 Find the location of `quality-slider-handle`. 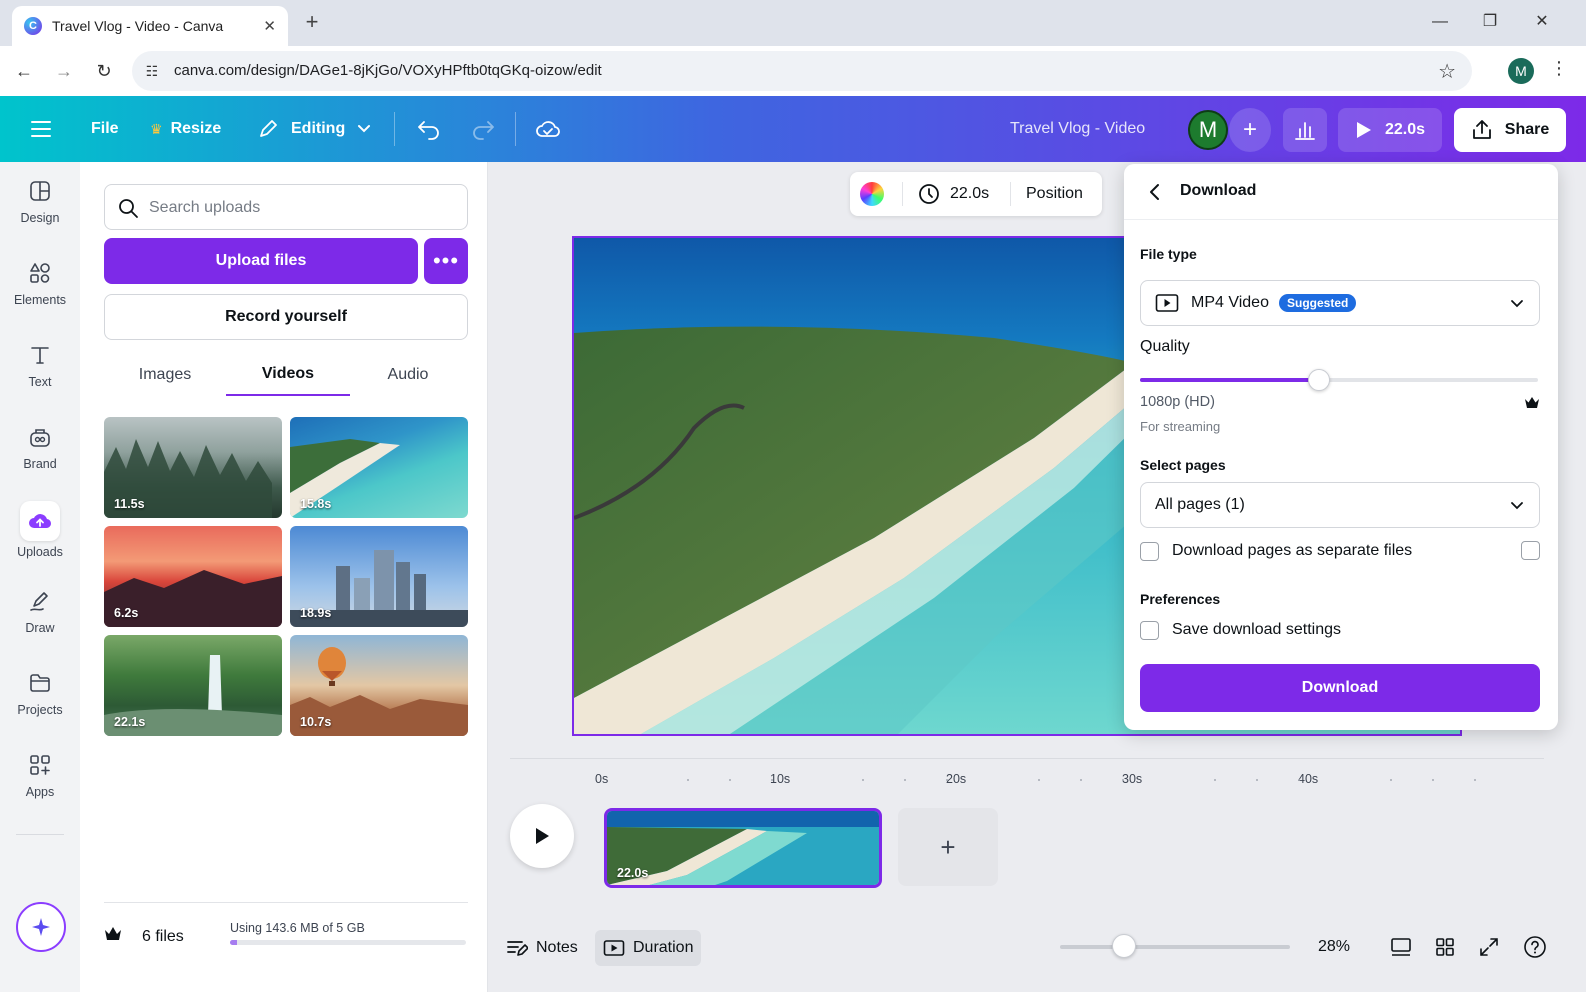

quality-slider-handle is located at coordinates (1319, 380).